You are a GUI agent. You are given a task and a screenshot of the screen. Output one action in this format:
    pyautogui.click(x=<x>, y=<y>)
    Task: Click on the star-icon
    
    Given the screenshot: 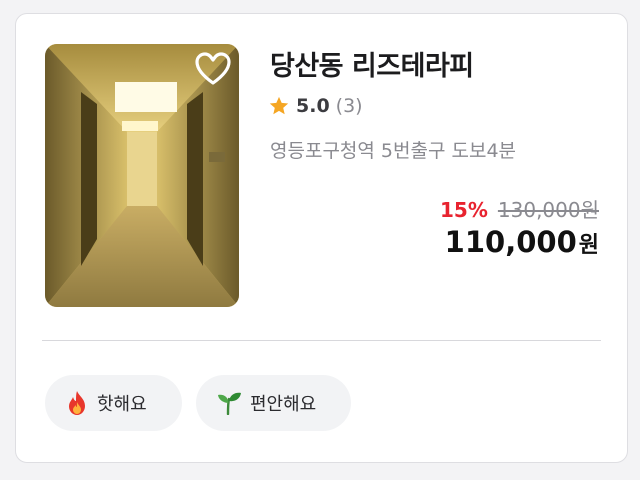 What is the action you would take?
    pyautogui.click(x=279, y=105)
    